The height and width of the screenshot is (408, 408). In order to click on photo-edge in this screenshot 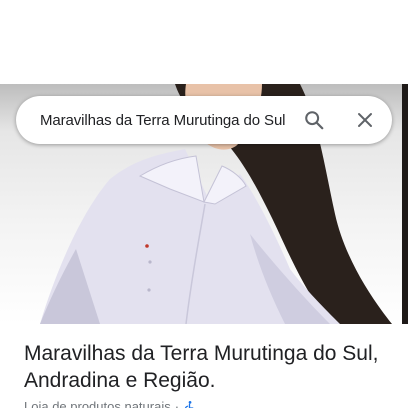, I will do `click(405, 204)`.